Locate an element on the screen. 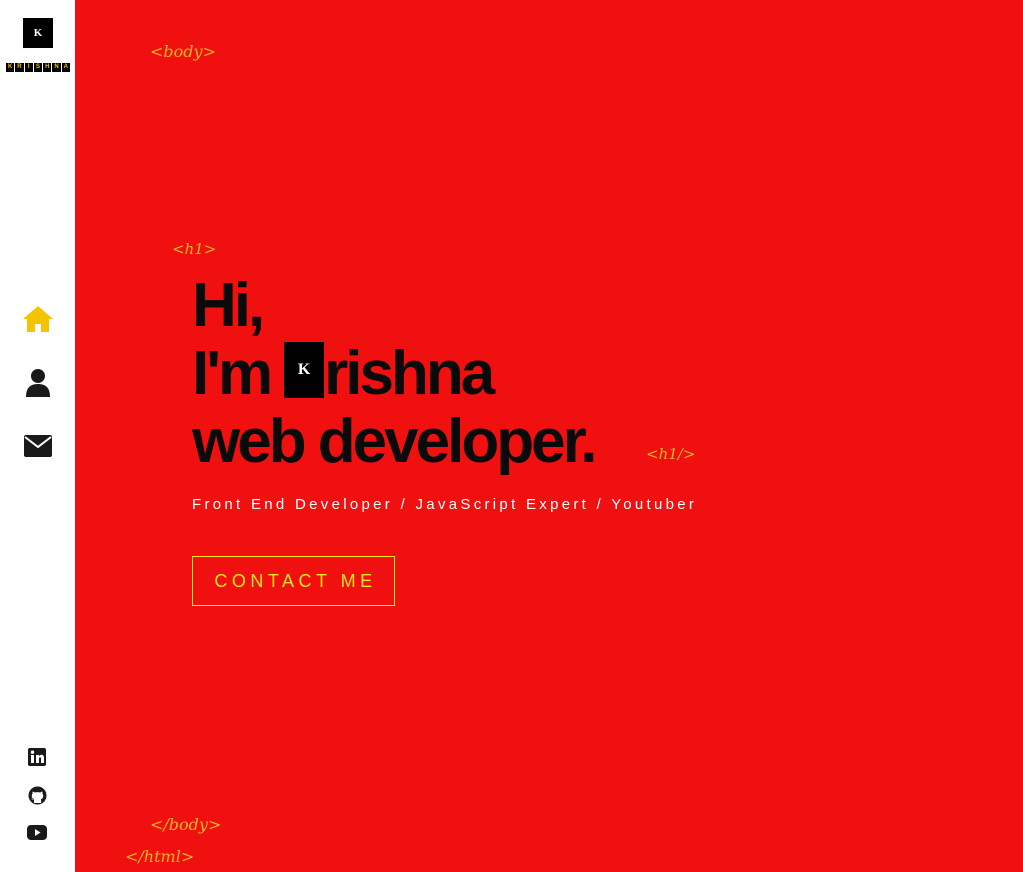 This screenshot has width=1023, height=872. hero-heading: Hi, I'm Krishna web developer. is located at coordinates (395, 373).